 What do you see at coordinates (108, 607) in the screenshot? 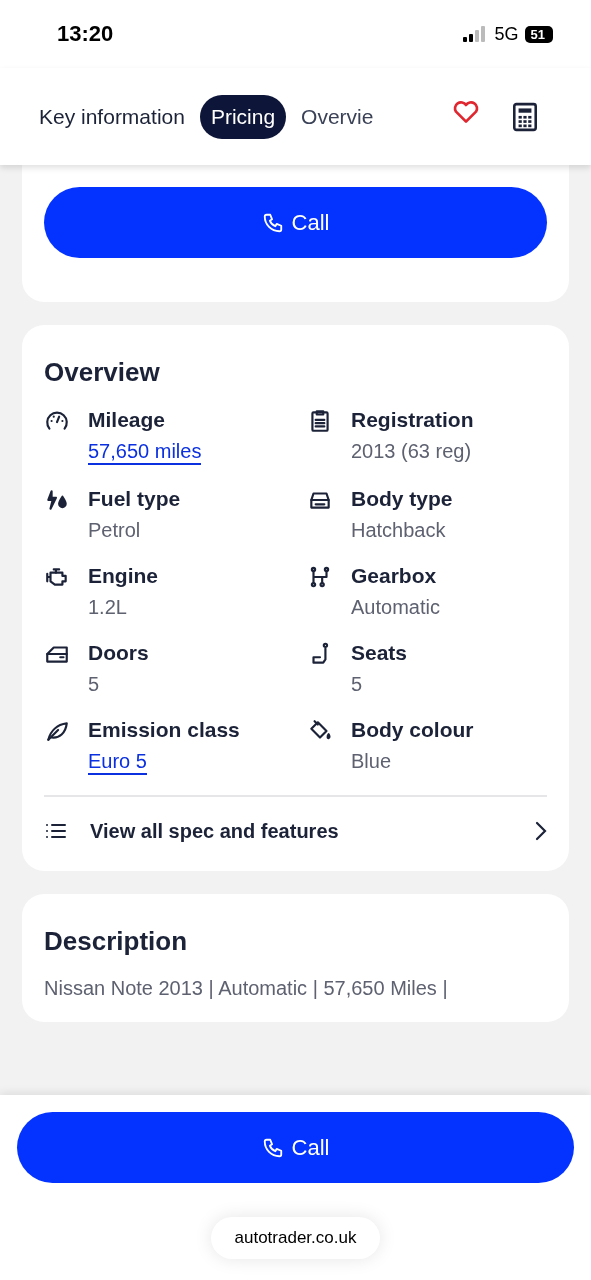
I see `spec-value: 1.2L` at bounding box center [108, 607].